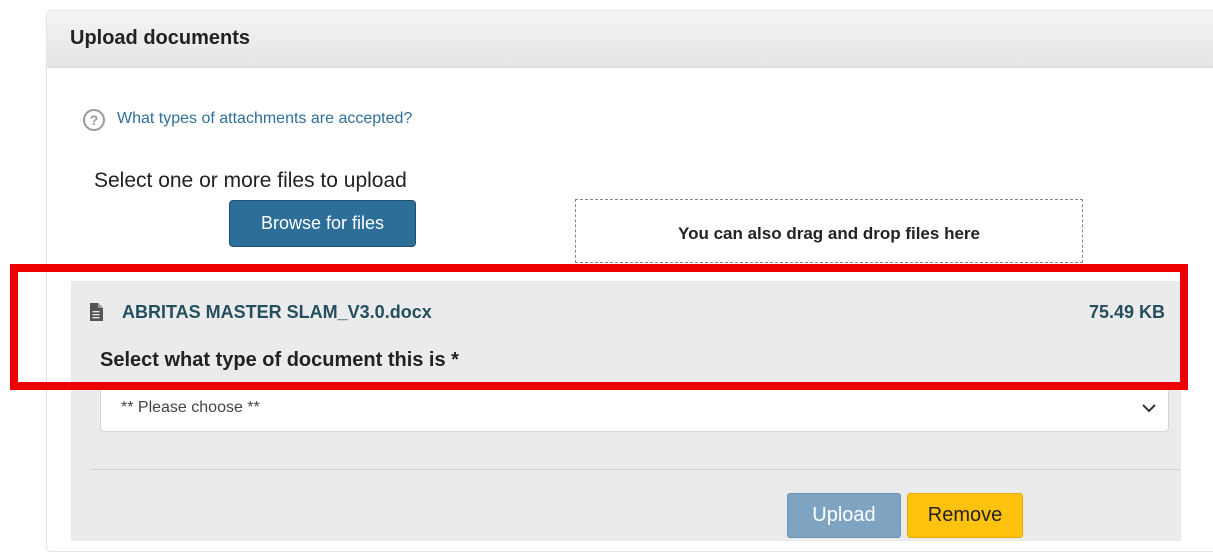 The image size is (1213, 552). What do you see at coordinates (264, 119) in the screenshot?
I see `accepted-attachments-link: What types of attachments are accepted?` at bounding box center [264, 119].